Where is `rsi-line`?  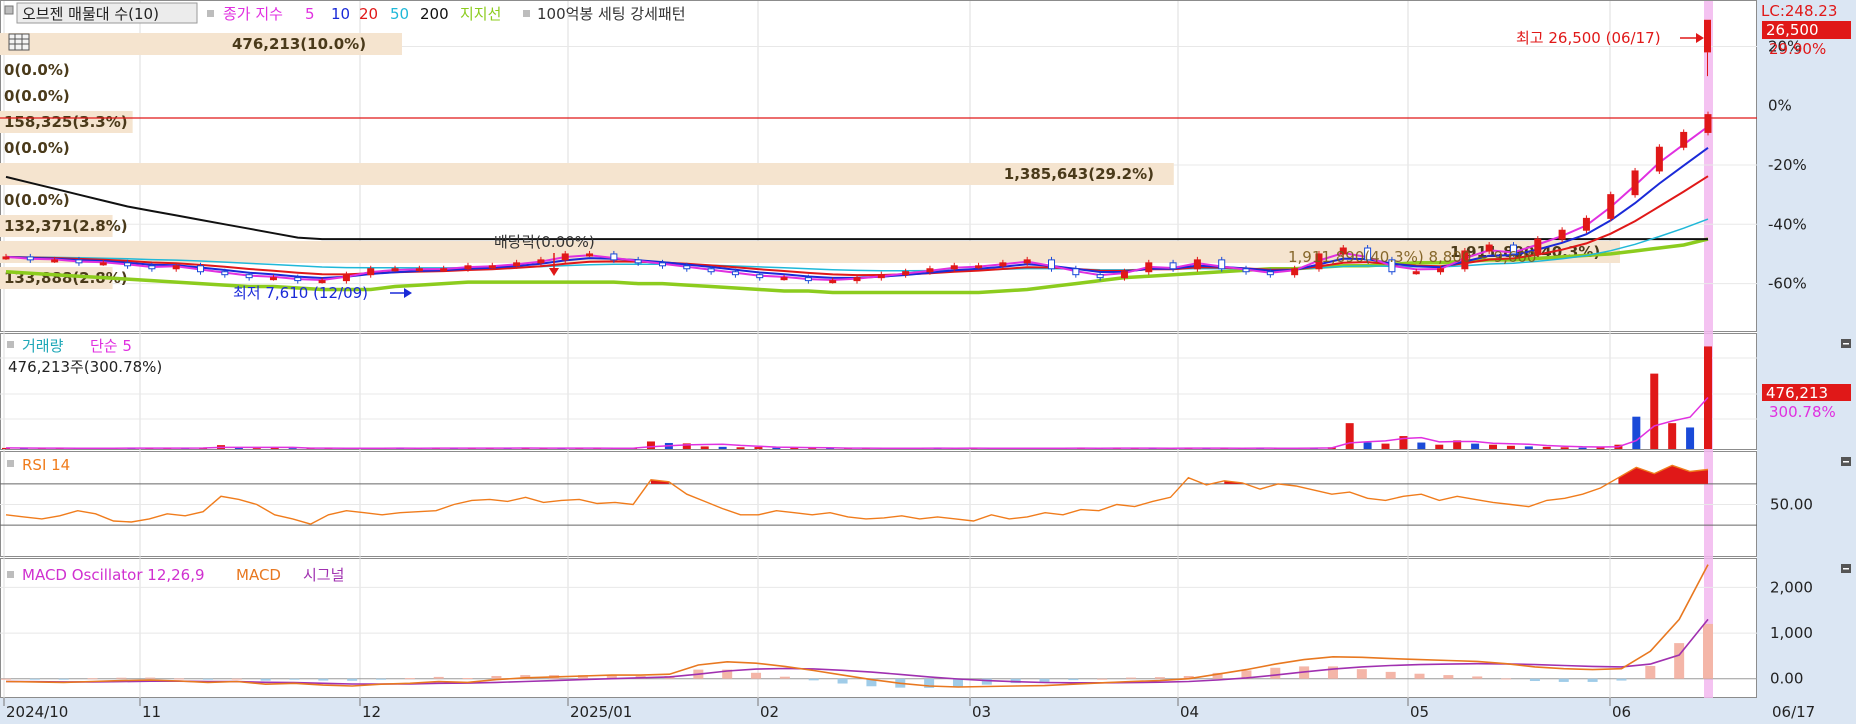
rsi-line is located at coordinates (857, 494).